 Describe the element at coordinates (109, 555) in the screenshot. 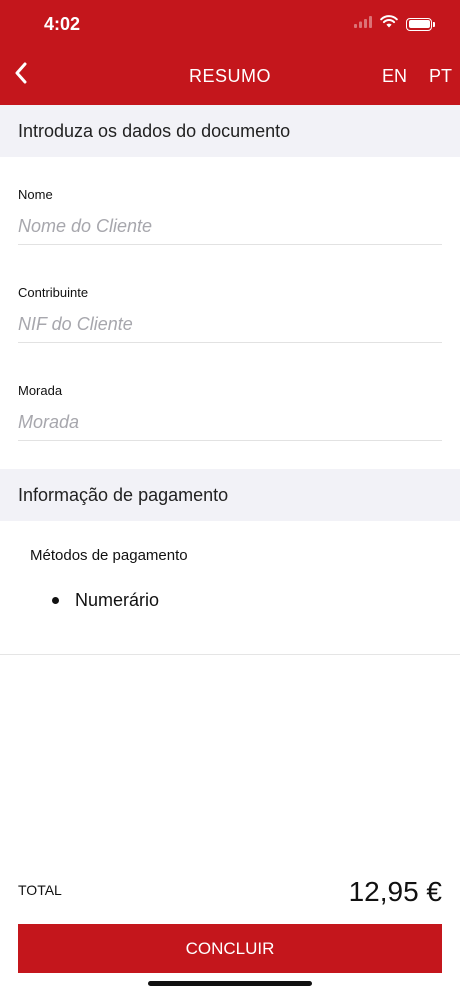

I see `payment-methods-label: Métodos de pagamento` at that location.